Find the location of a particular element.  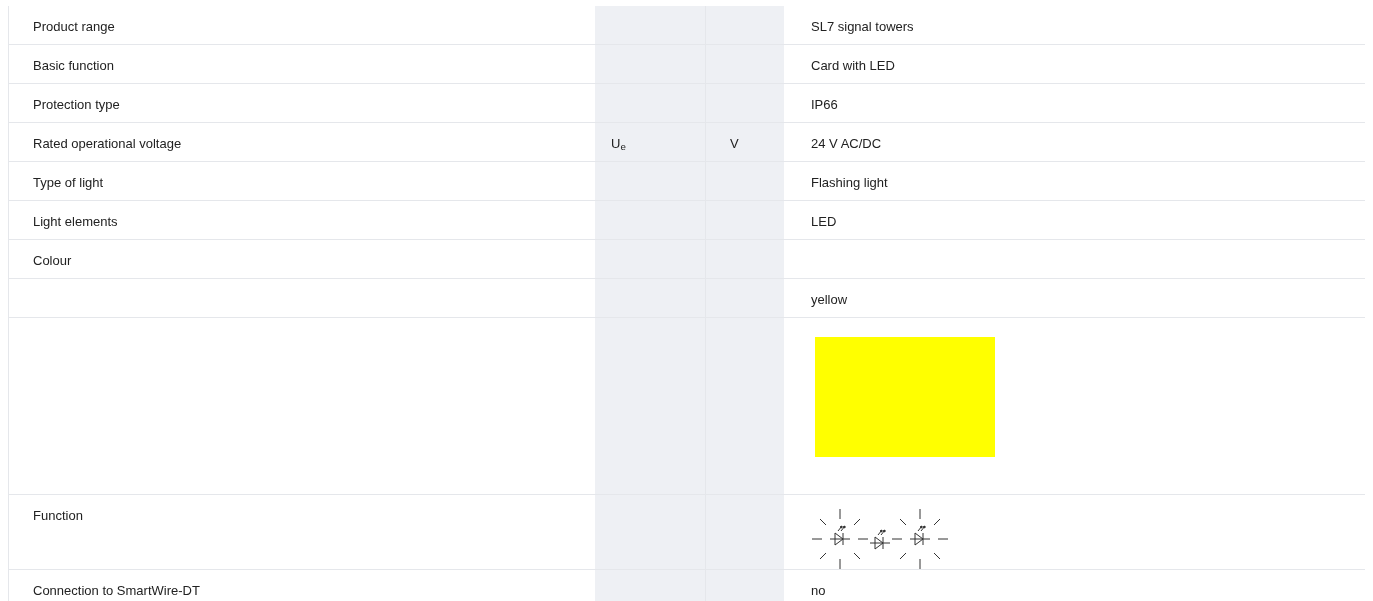

symbol-cell: U$_{e}$ is located at coordinates (650, 142).